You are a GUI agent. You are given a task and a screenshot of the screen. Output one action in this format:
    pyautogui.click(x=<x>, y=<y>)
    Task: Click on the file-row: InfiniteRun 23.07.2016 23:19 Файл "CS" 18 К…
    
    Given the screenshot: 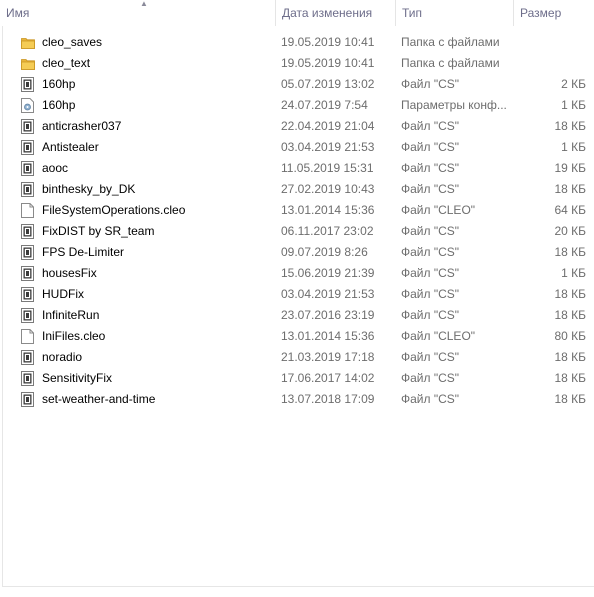 What is the action you would take?
    pyautogui.click(x=297, y=315)
    